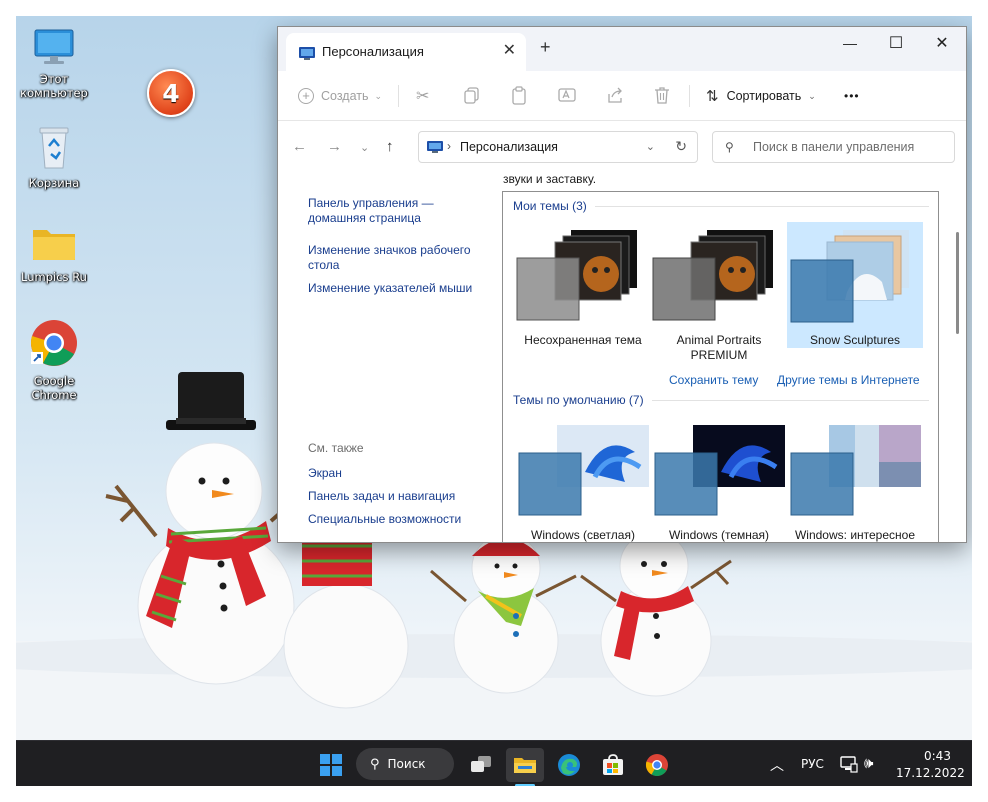 This screenshot has height=802, width=988. Describe the element at coordinates (567, 100) in the screenshot. I see `rename-icon` at that location.